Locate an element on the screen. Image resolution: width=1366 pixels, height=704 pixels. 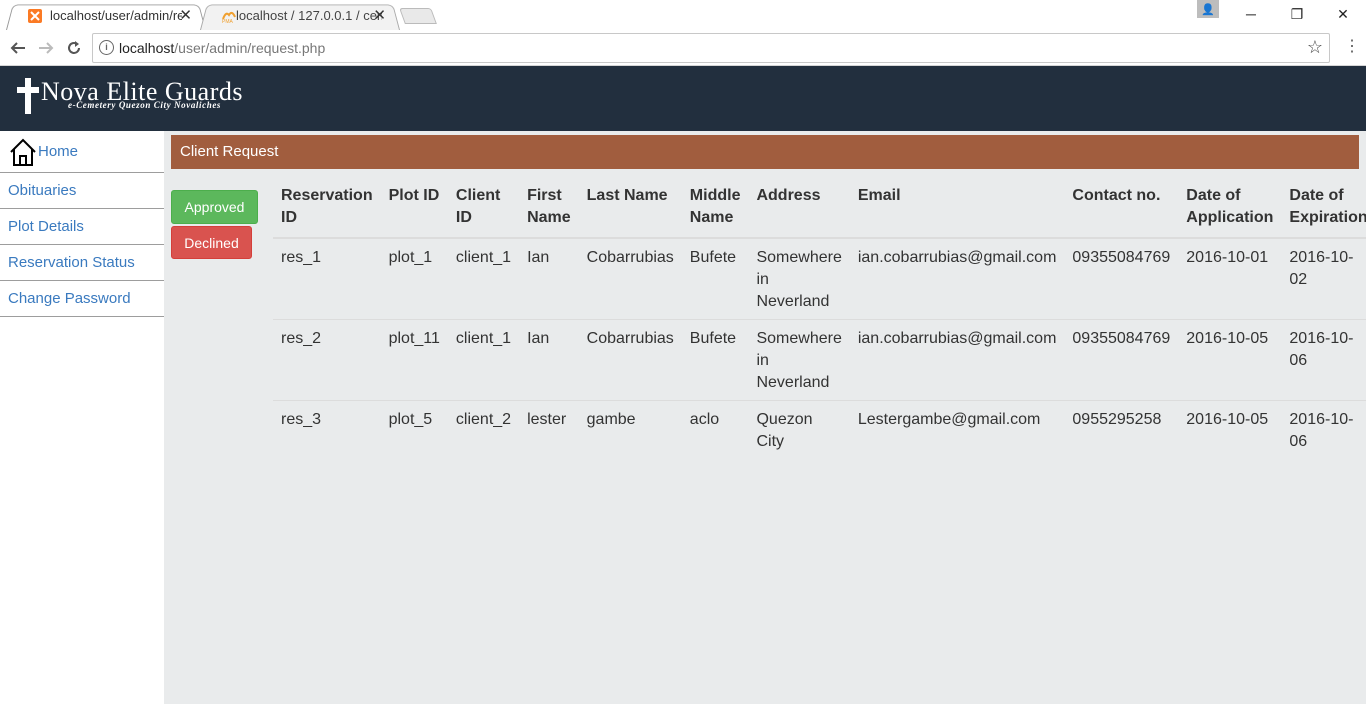
back-arrow-icon is located at coordinates (18, 48).